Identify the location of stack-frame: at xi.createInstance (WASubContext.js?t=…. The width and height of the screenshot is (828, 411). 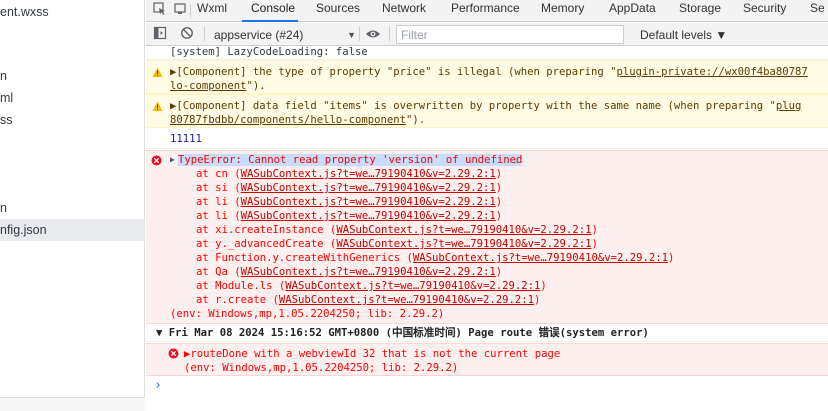
(397, 230).